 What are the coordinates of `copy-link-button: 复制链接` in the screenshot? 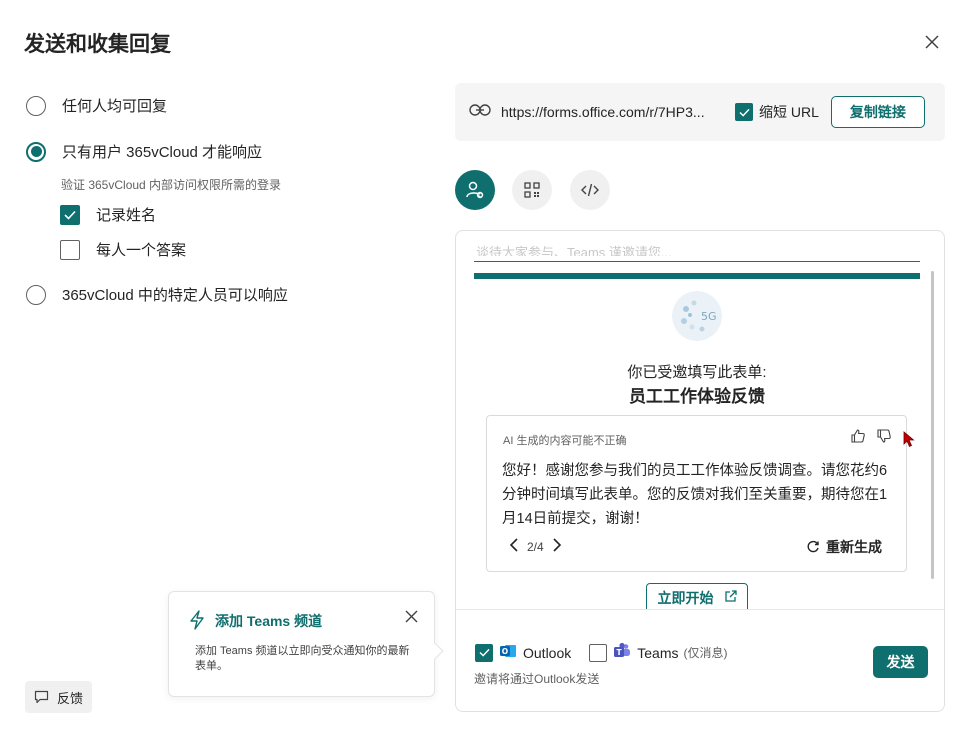 It's located at (877, 112).